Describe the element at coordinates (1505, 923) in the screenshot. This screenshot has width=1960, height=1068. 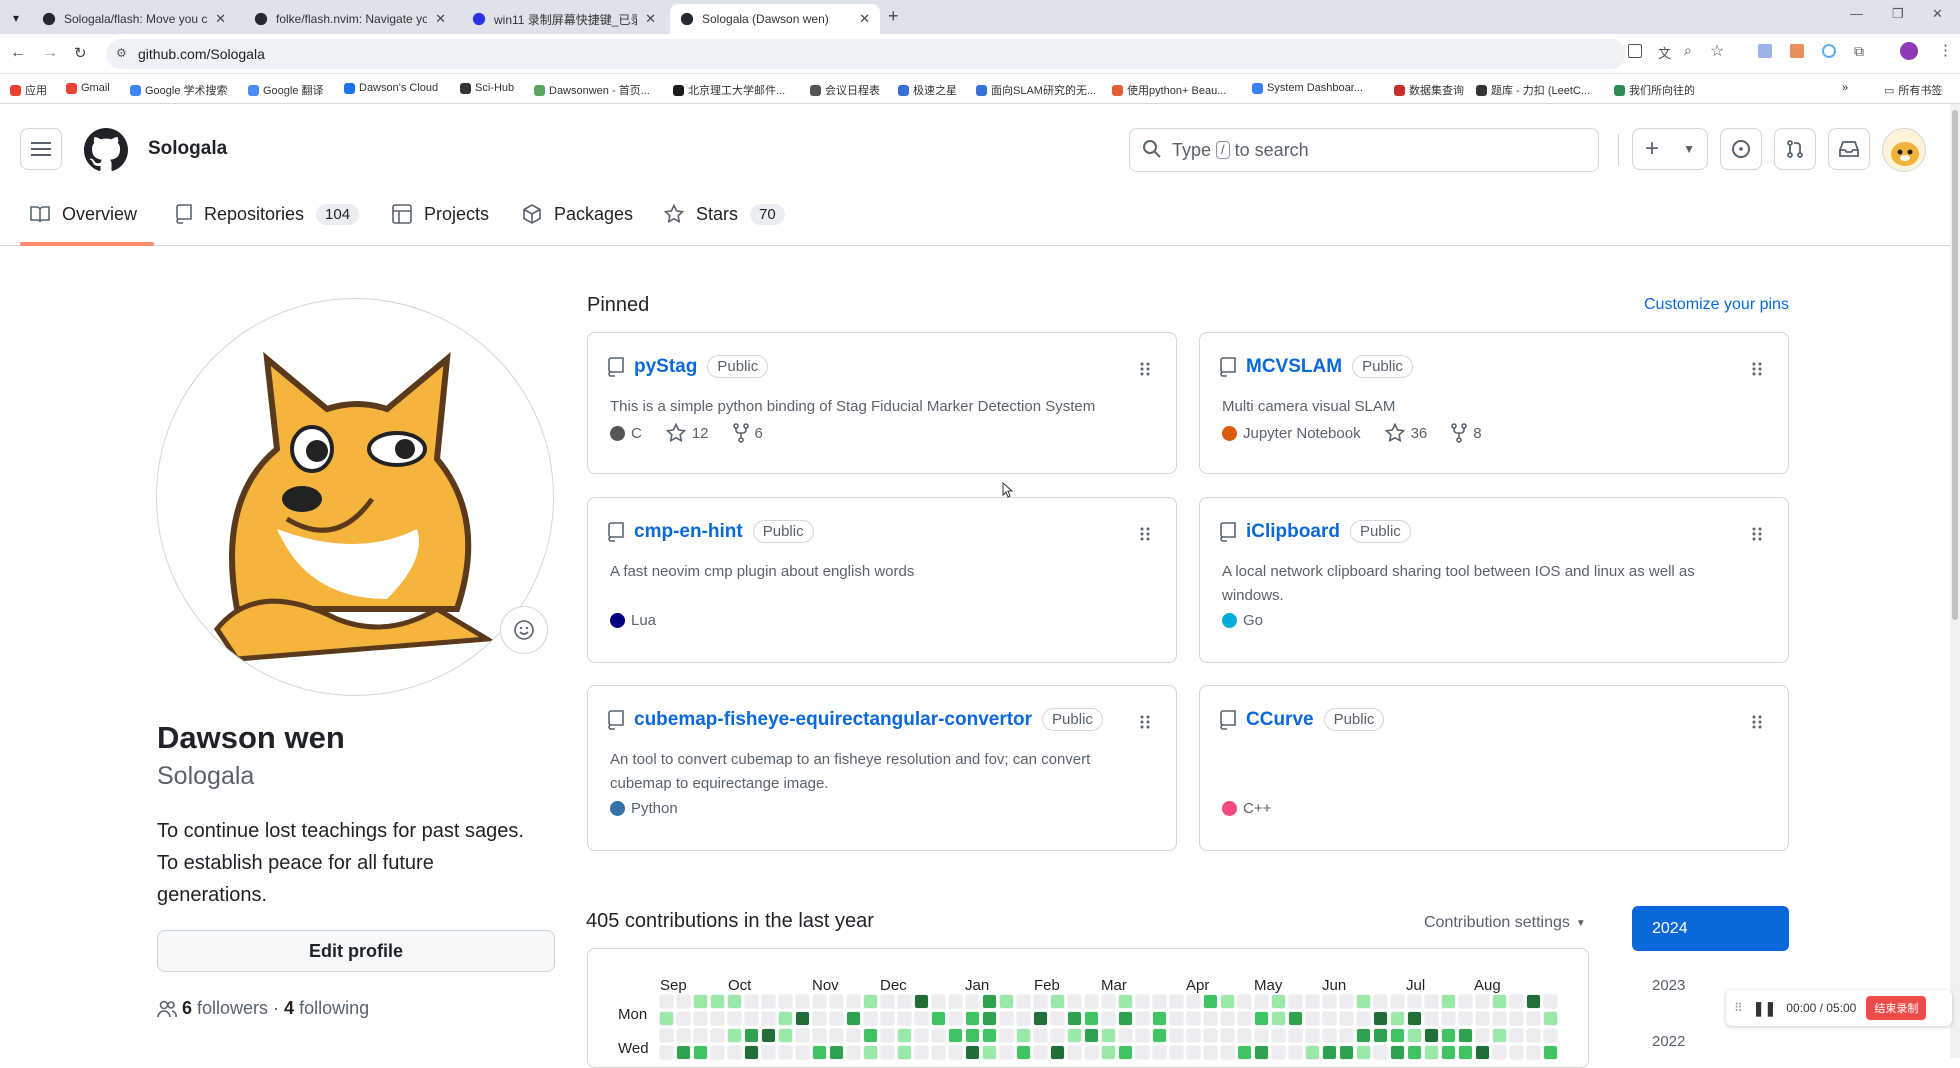
I see `contribution-settings-dropdown: Contribution settings ▼` at that location.